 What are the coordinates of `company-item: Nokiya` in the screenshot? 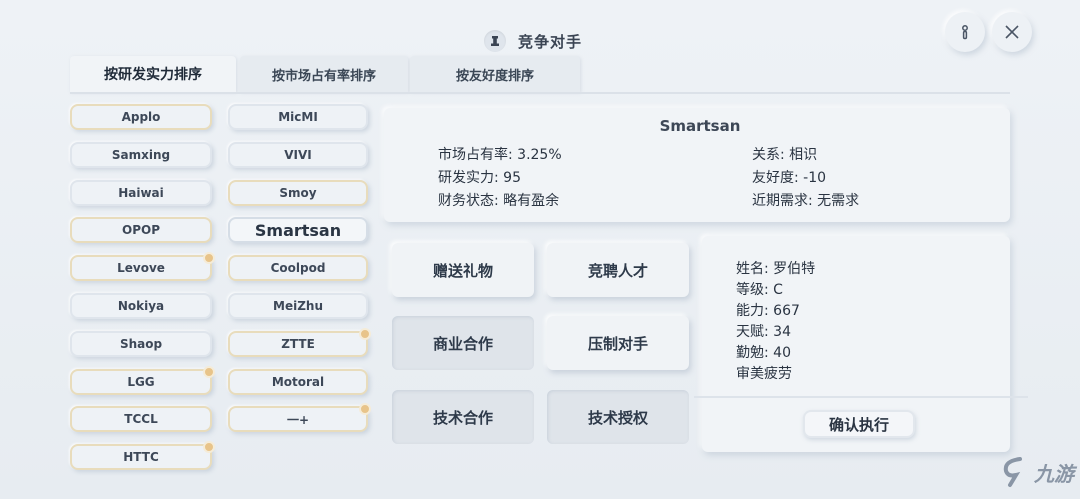 It's located at (141, 306).